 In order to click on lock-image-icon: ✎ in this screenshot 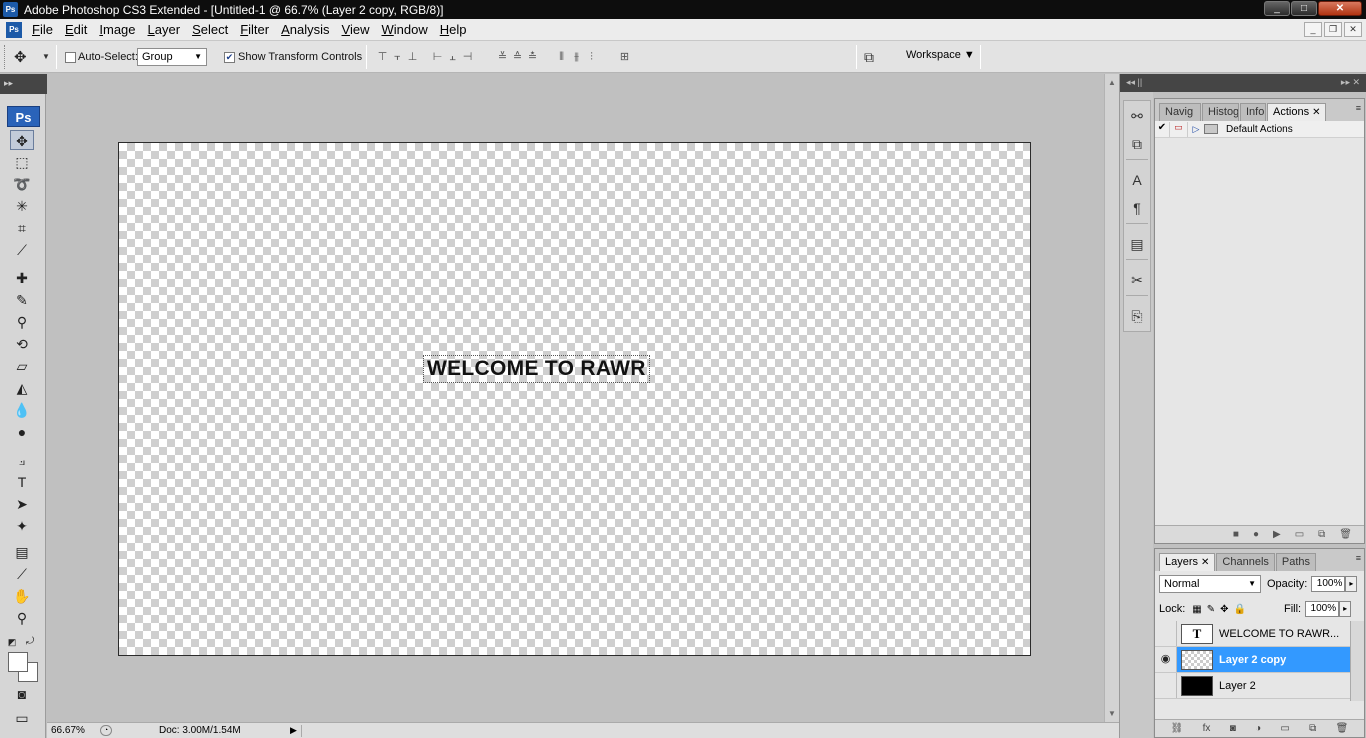, I will do `click(1211, 609)`.